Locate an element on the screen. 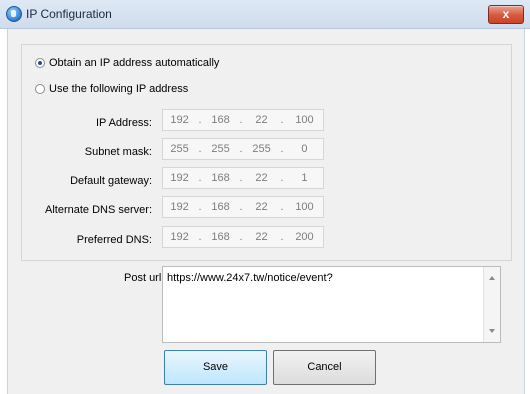 The image size is (530, 394). scroll-down-icon is located at coordinates (492, 331).